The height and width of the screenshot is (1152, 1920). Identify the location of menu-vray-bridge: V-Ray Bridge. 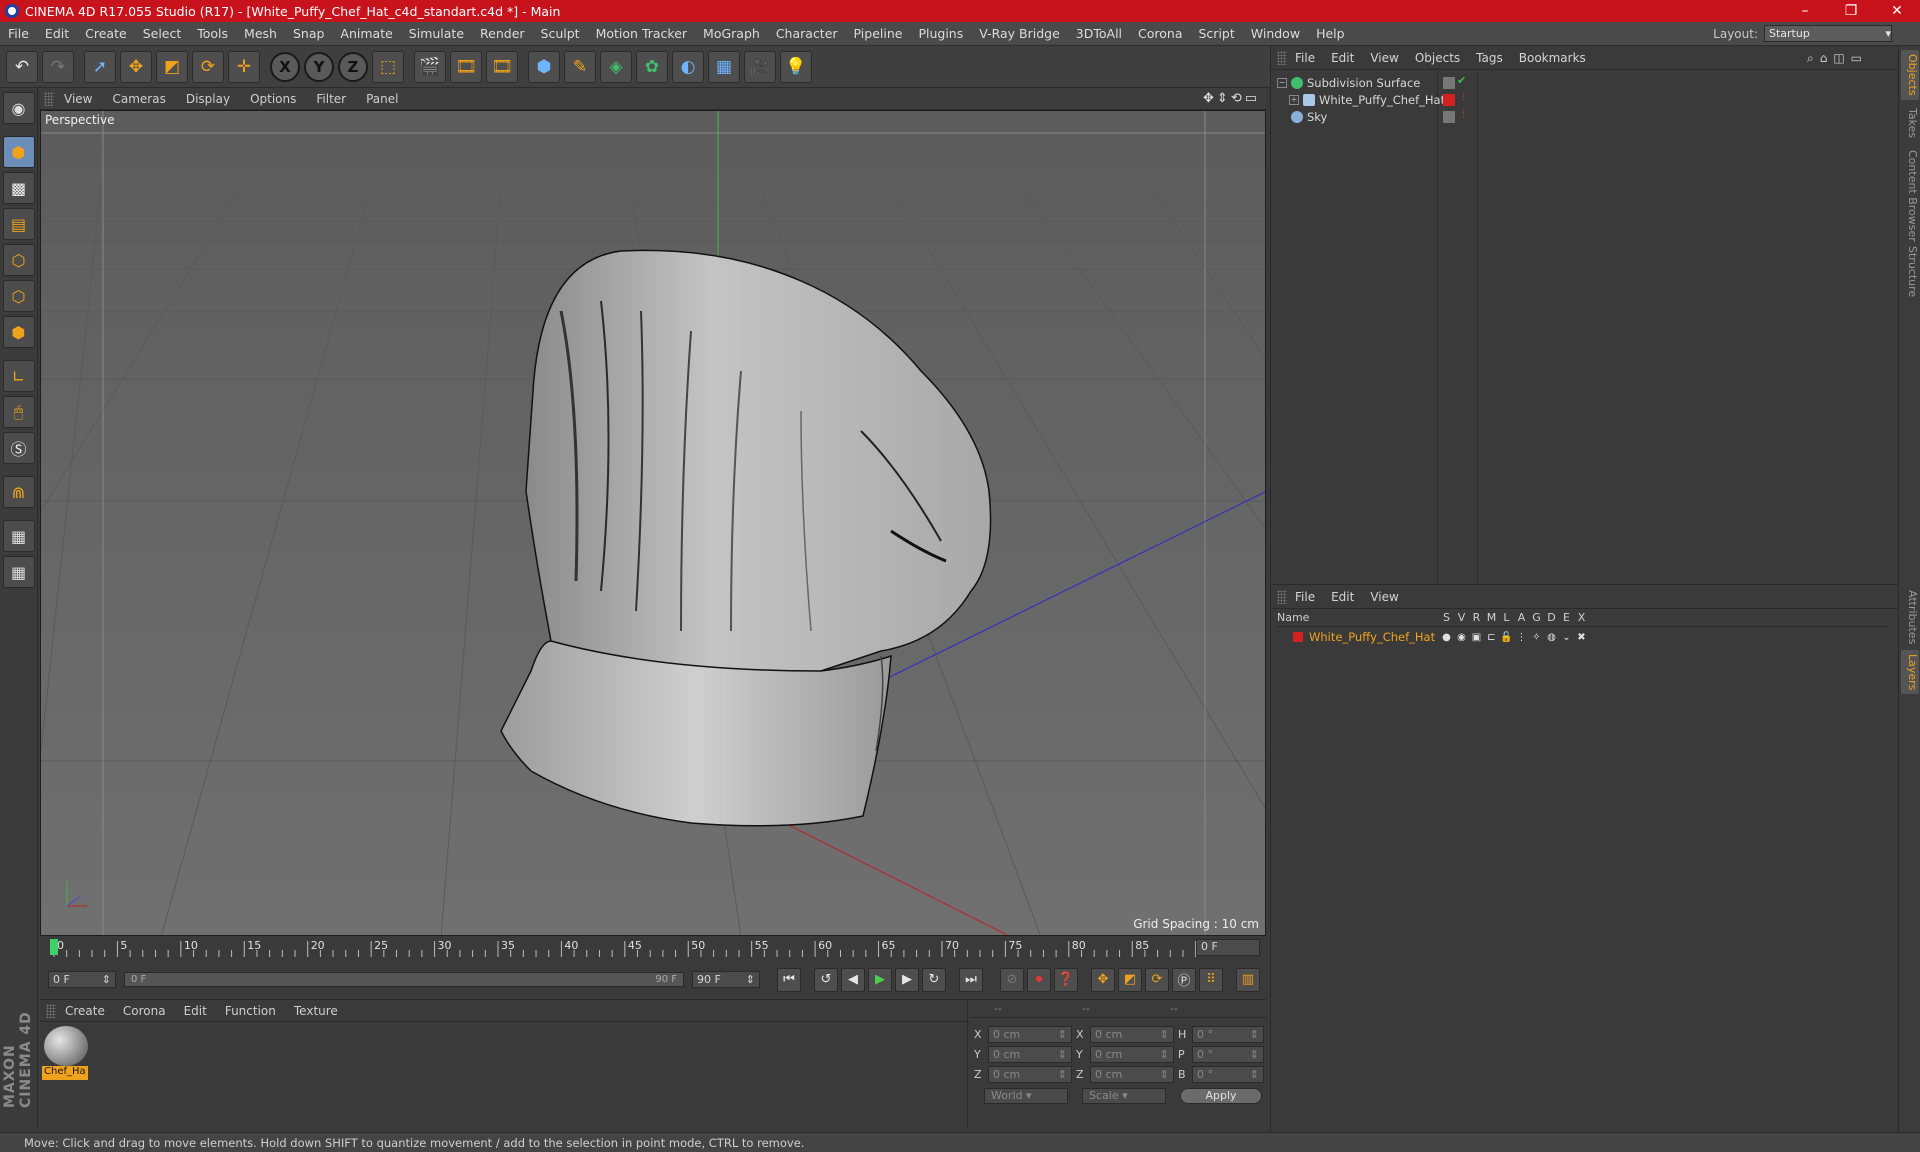
(1019, 33).